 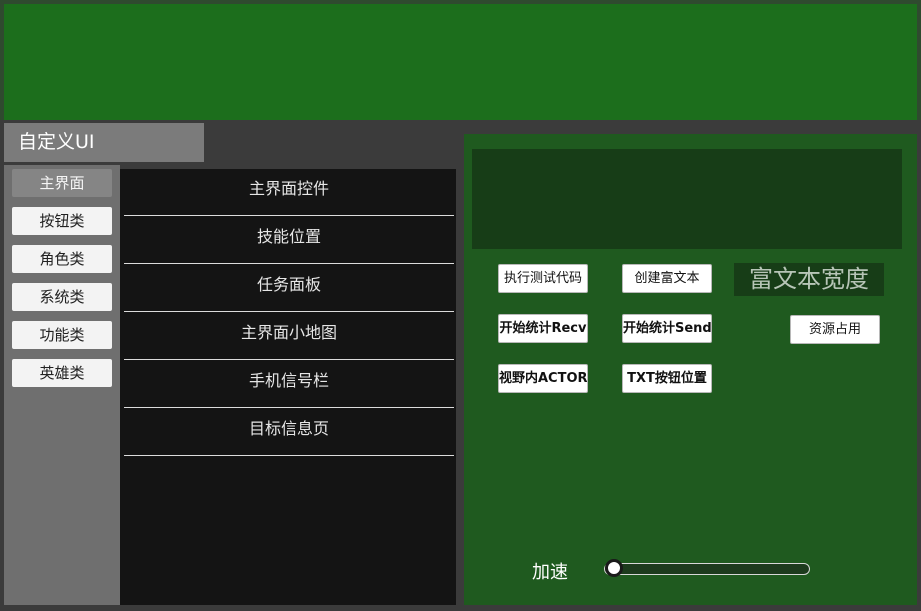 I want to click on category-sidebar: 主界面 按钮类 角色类 系统类 功能类 英雄类, so click(x=62, y=385).